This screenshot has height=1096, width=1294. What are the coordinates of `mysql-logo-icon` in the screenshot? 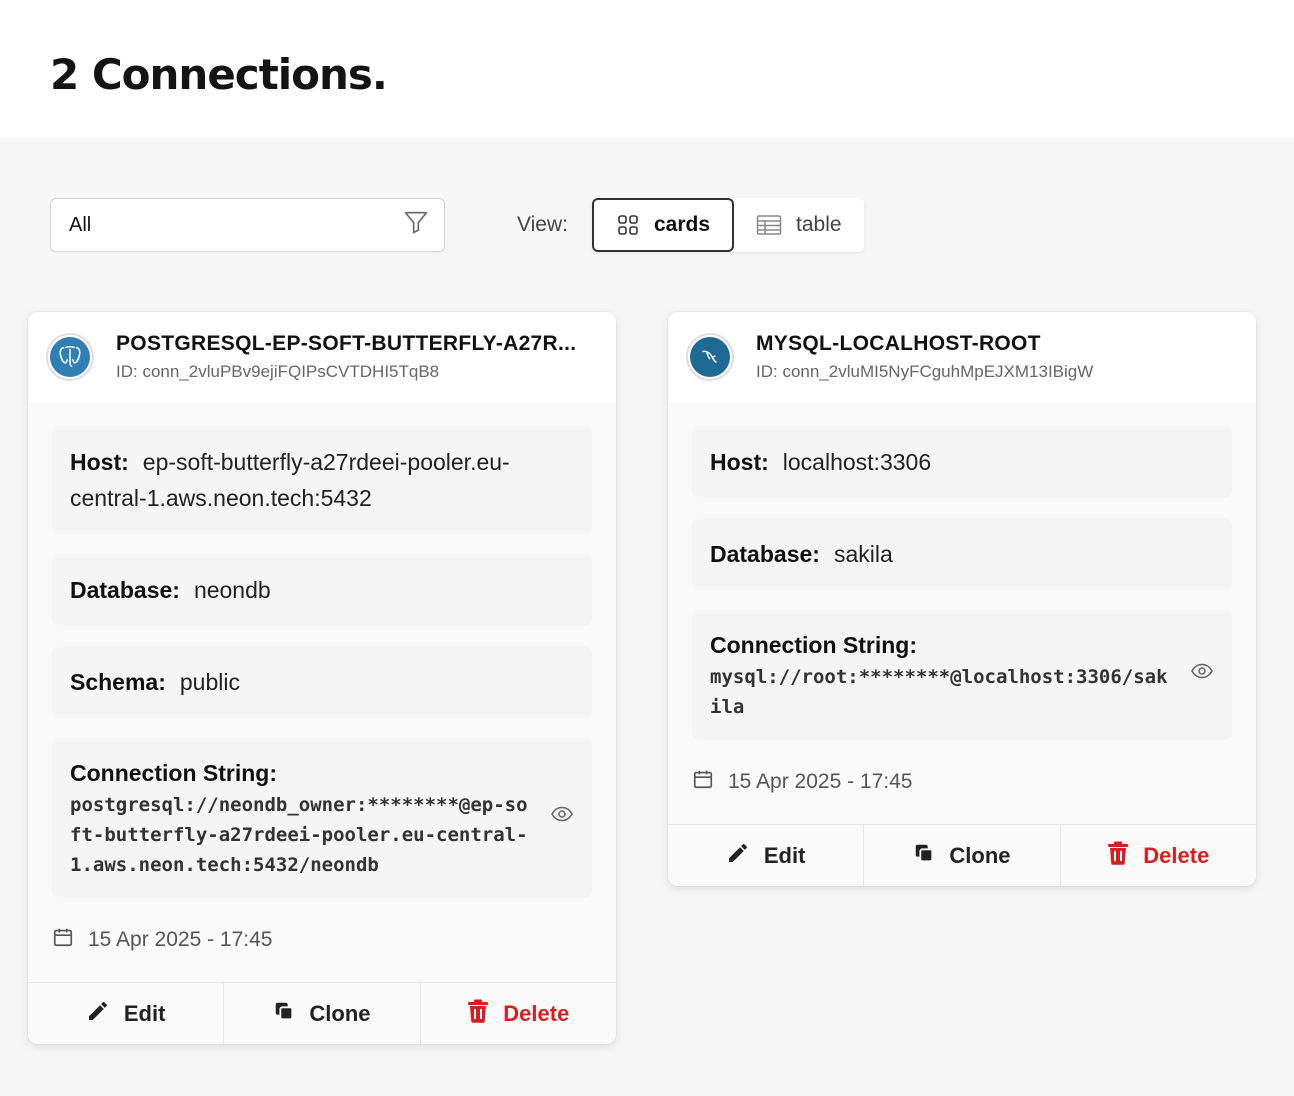 It's located at (710, 357).